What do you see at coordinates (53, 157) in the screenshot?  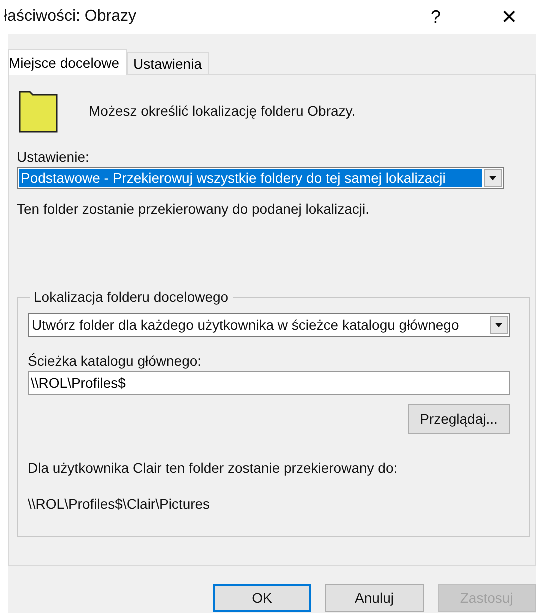 I see `setting-label: Ustawienie:` at bounding box center [53, 157].